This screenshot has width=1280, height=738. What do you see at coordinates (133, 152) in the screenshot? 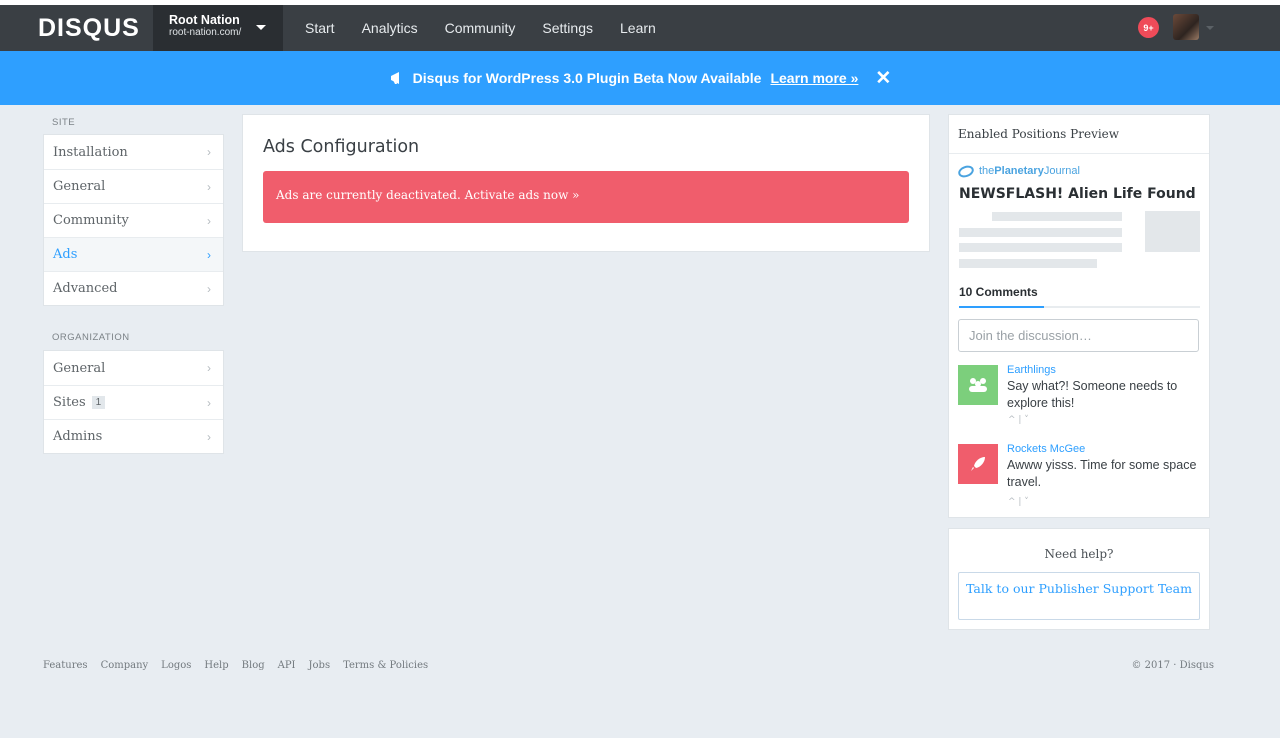
I see `sidebar-item-installation: Installation ›` at bounding box center [133, 152].